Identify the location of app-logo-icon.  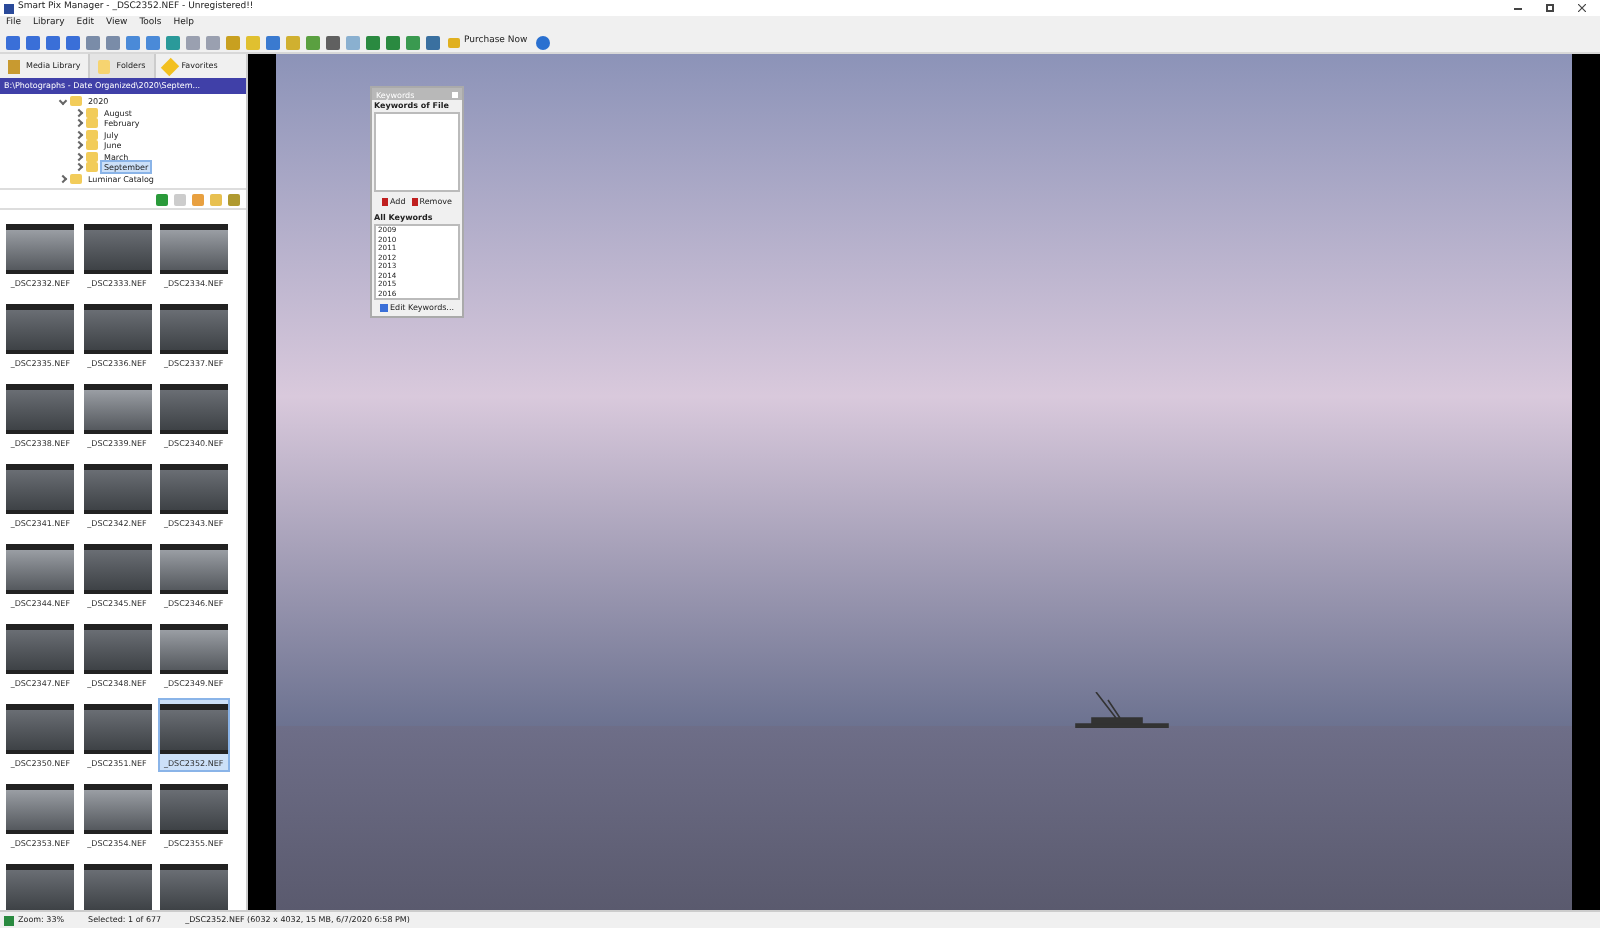
(9, 8).